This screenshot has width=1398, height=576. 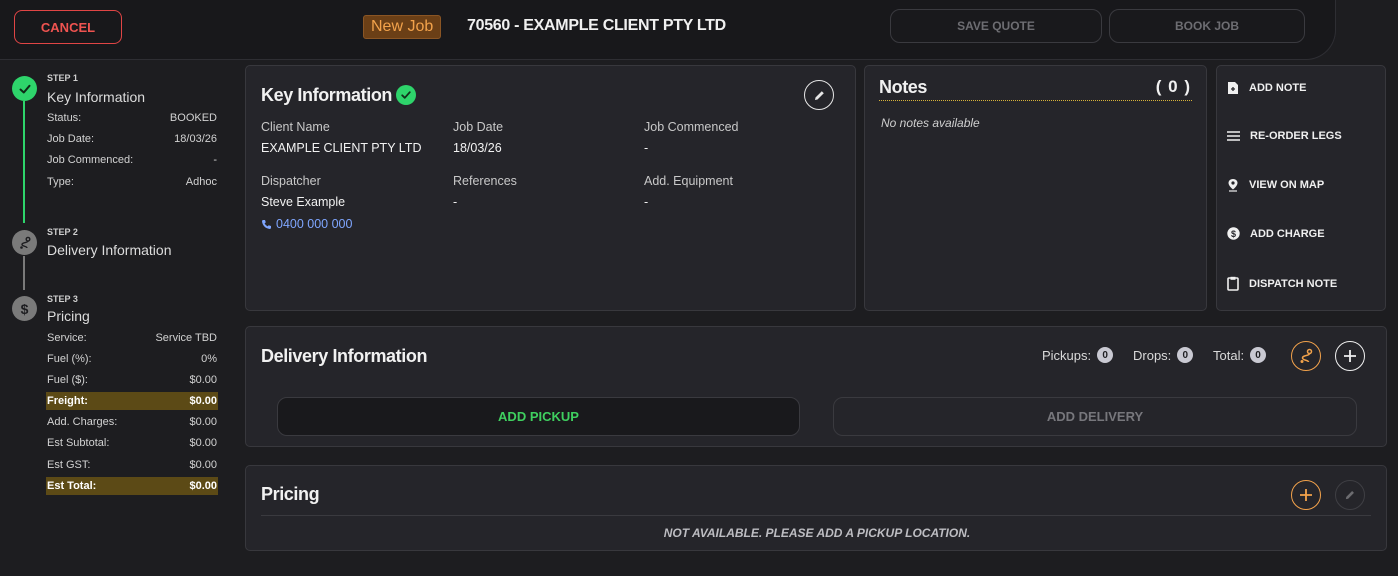 What do you see at coordinates (68, 316) in the screenshot?
I see `step3-title: Pricing` at bounding box center [68, 316].